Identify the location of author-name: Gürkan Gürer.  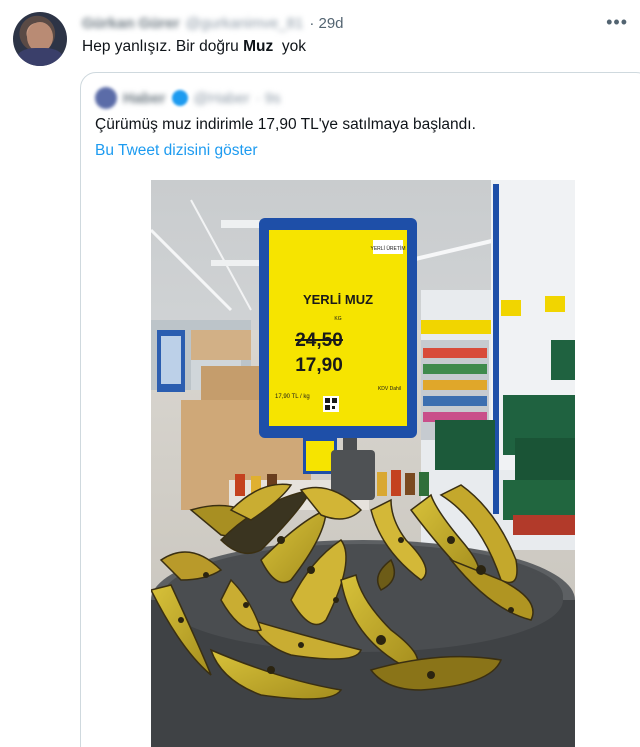
(131, 23).